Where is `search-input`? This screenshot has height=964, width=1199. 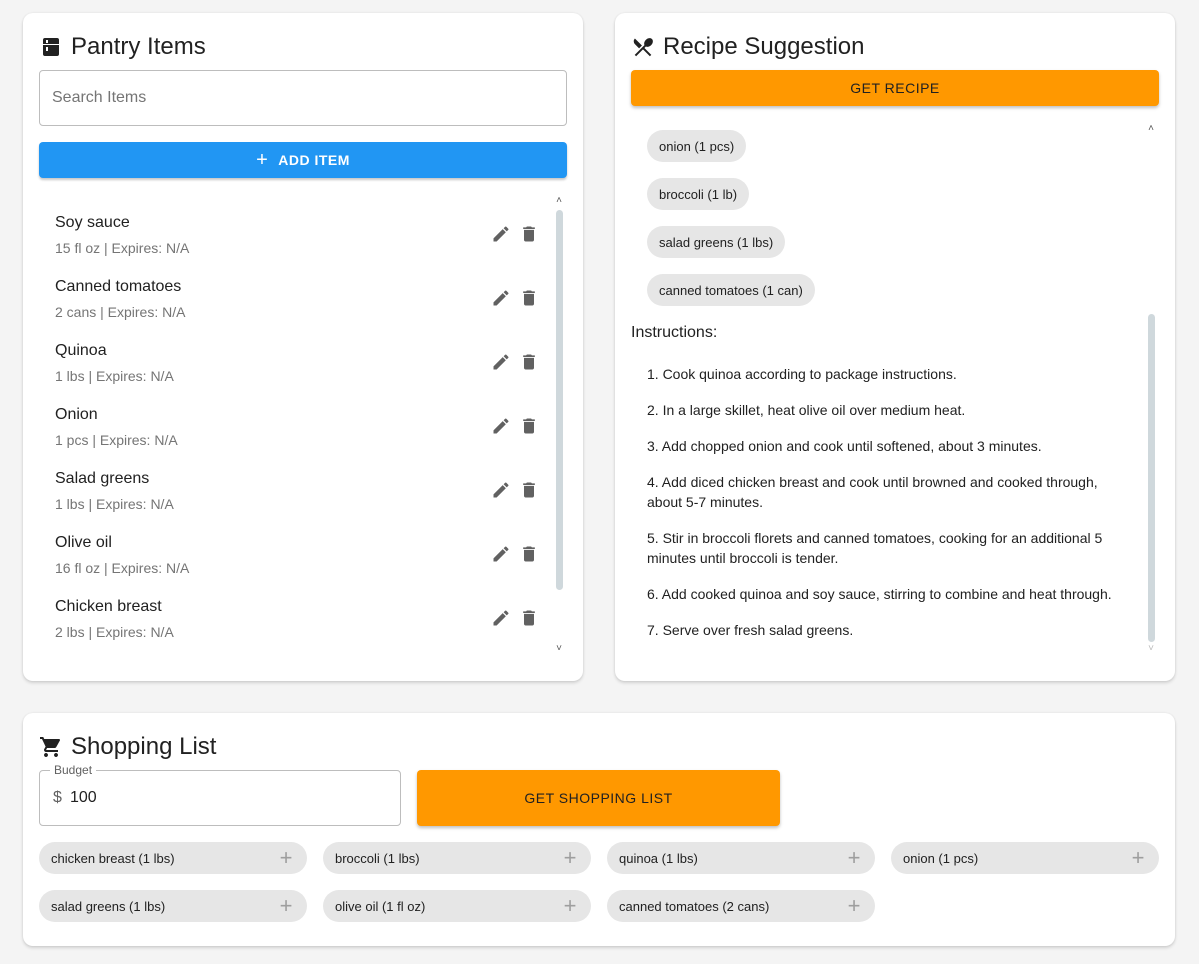
search-input is located at coordinates (303, 98).